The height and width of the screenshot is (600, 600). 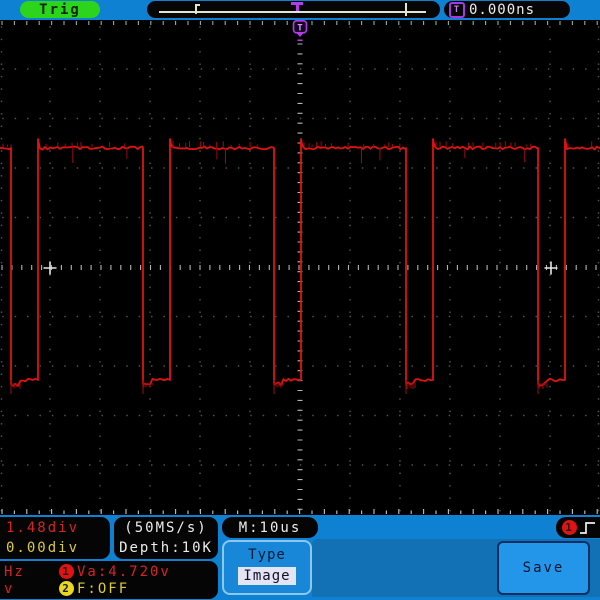 I want to click on acquisition-readout: (50MS/s) Depth:10K, so click(x=166, y=538).